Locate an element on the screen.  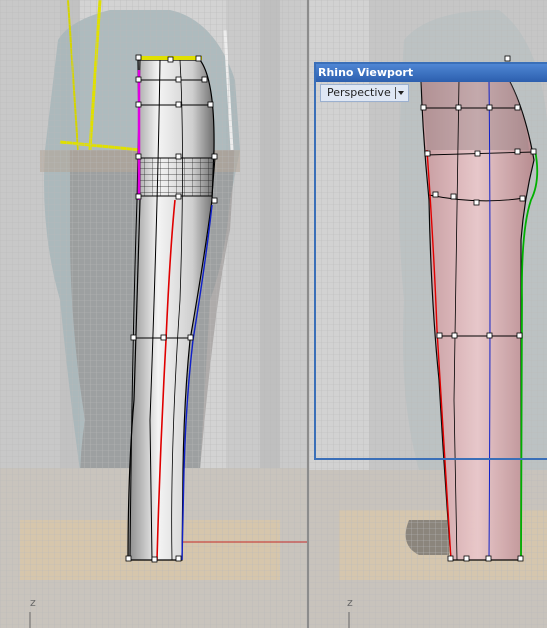
rhino-viewport-titlebar: Rhino Viewport is located at coordinates (431, 73).